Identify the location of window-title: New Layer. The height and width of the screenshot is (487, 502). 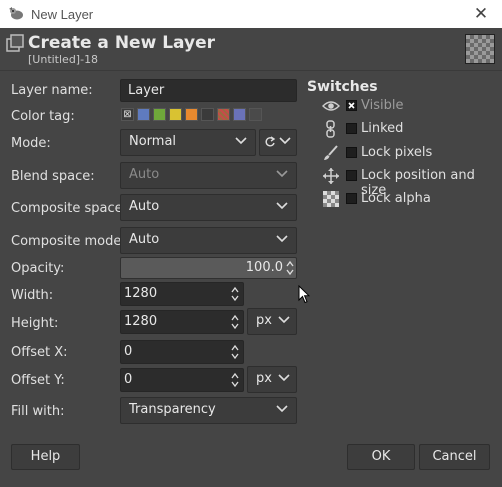
(62, 14).